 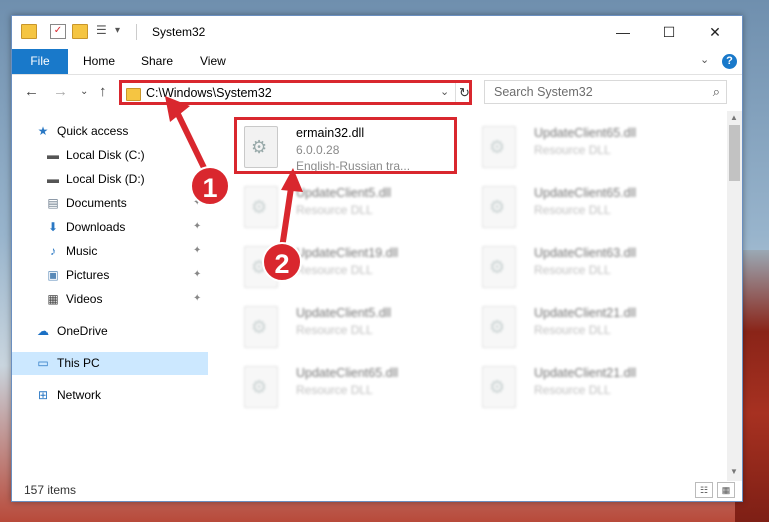 What do you see at coordinates (234, 172) in the screenshot?
I see `annotation-arrows` at bounding box center [234, 172].